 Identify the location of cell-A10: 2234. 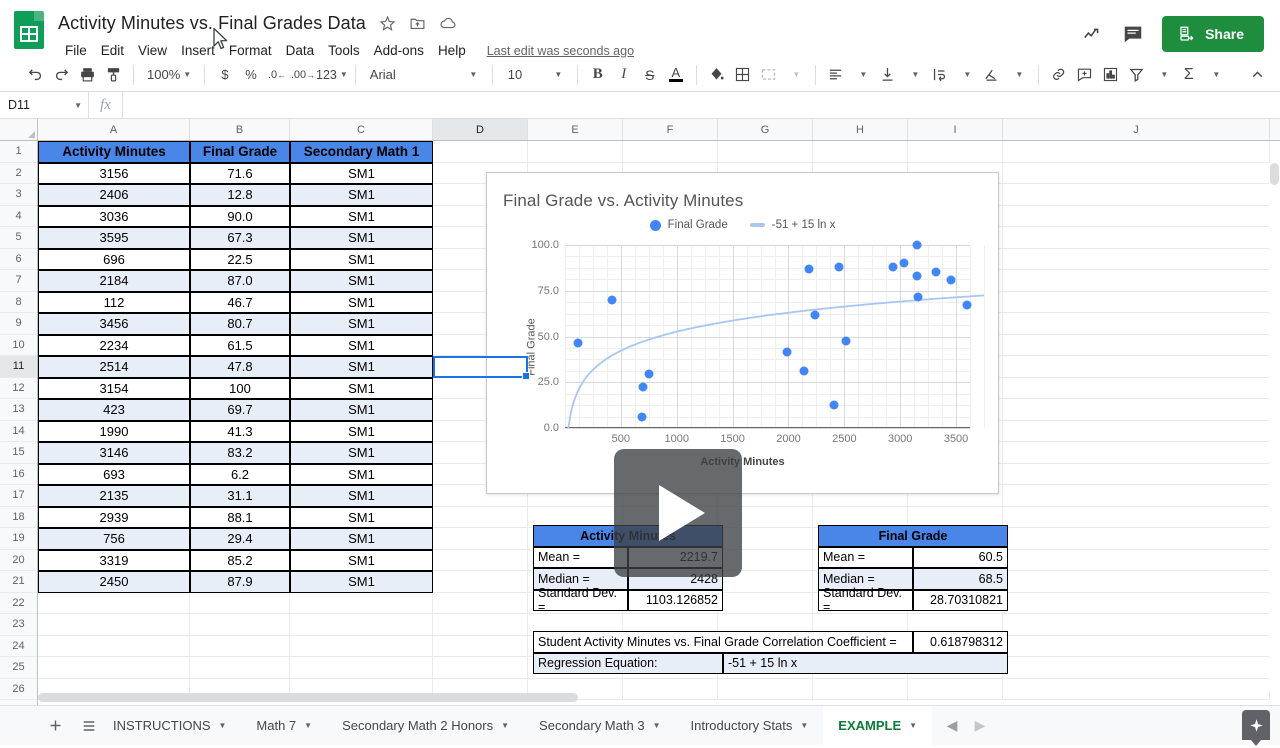
(114, 345).